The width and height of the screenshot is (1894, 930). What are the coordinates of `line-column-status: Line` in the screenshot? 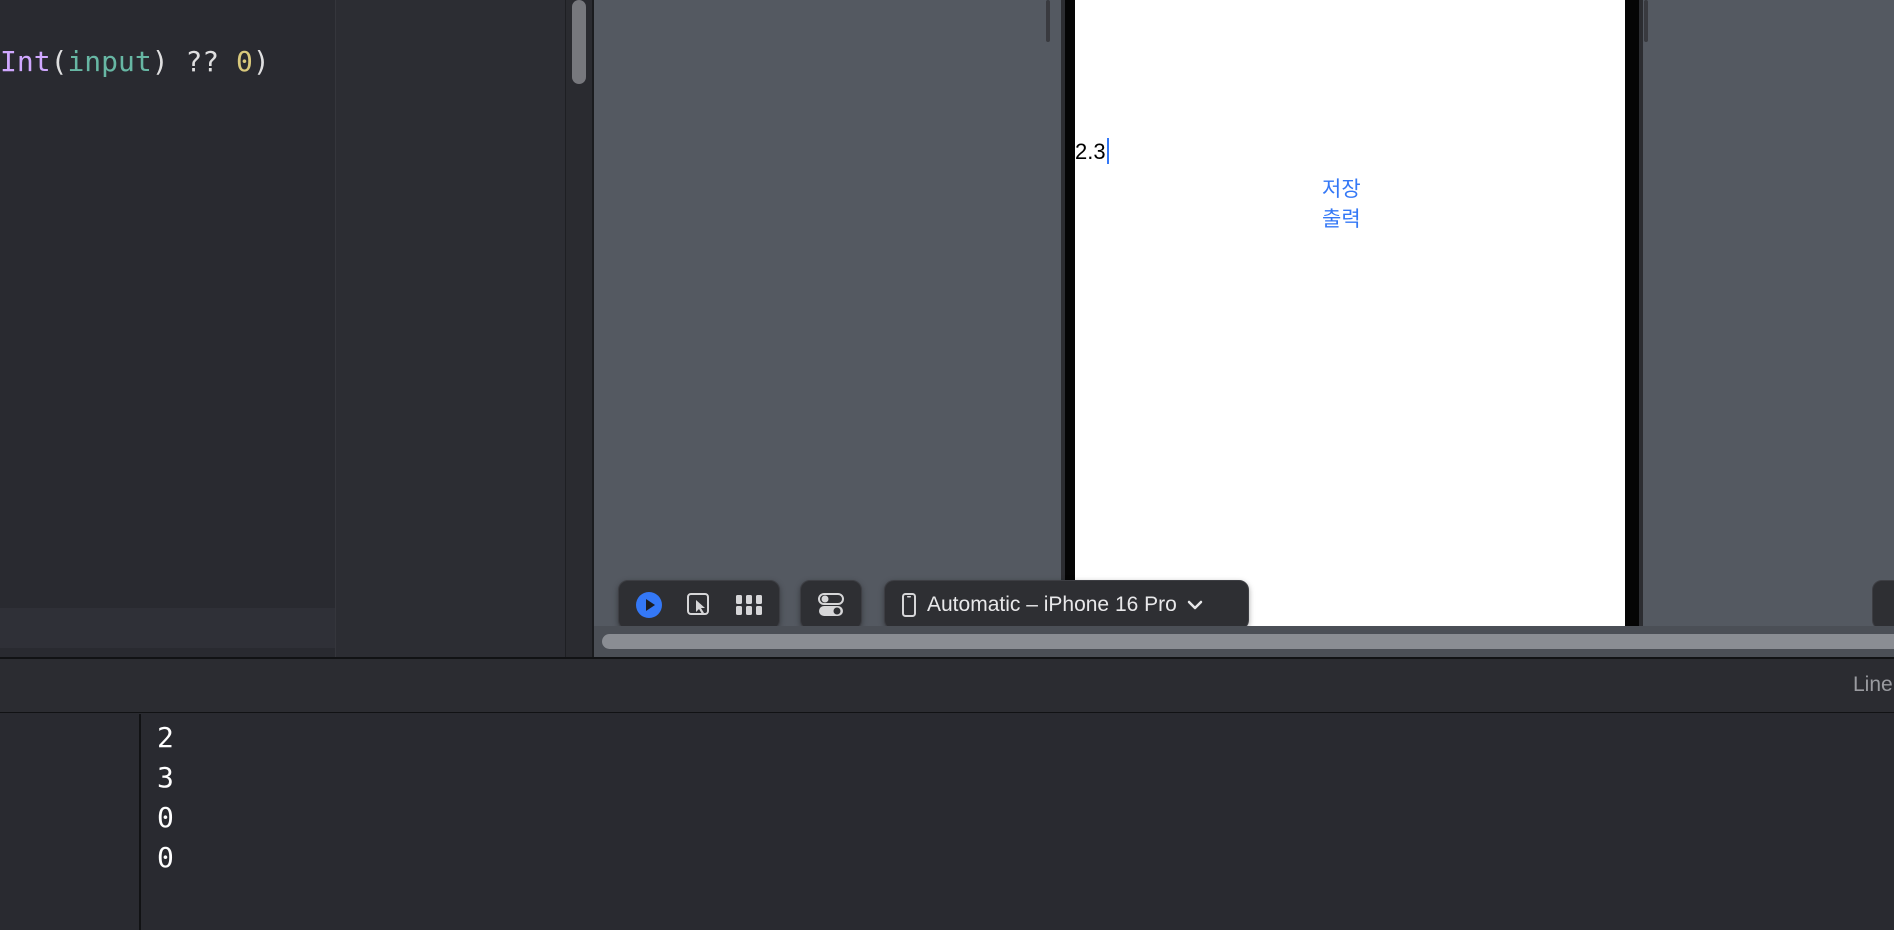 It's located at (1873, 684).